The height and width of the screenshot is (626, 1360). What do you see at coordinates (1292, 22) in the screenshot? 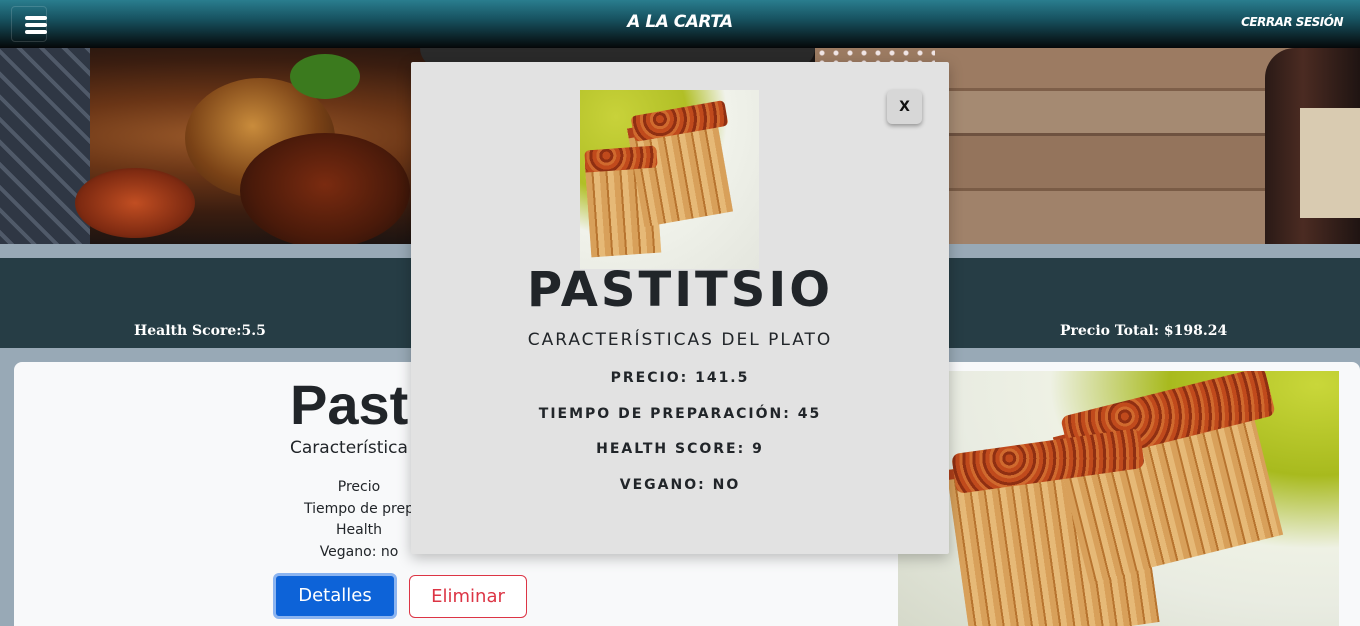
I see `logout-link: CERRAR SESIÓN` at bounding box center [1292, 22].